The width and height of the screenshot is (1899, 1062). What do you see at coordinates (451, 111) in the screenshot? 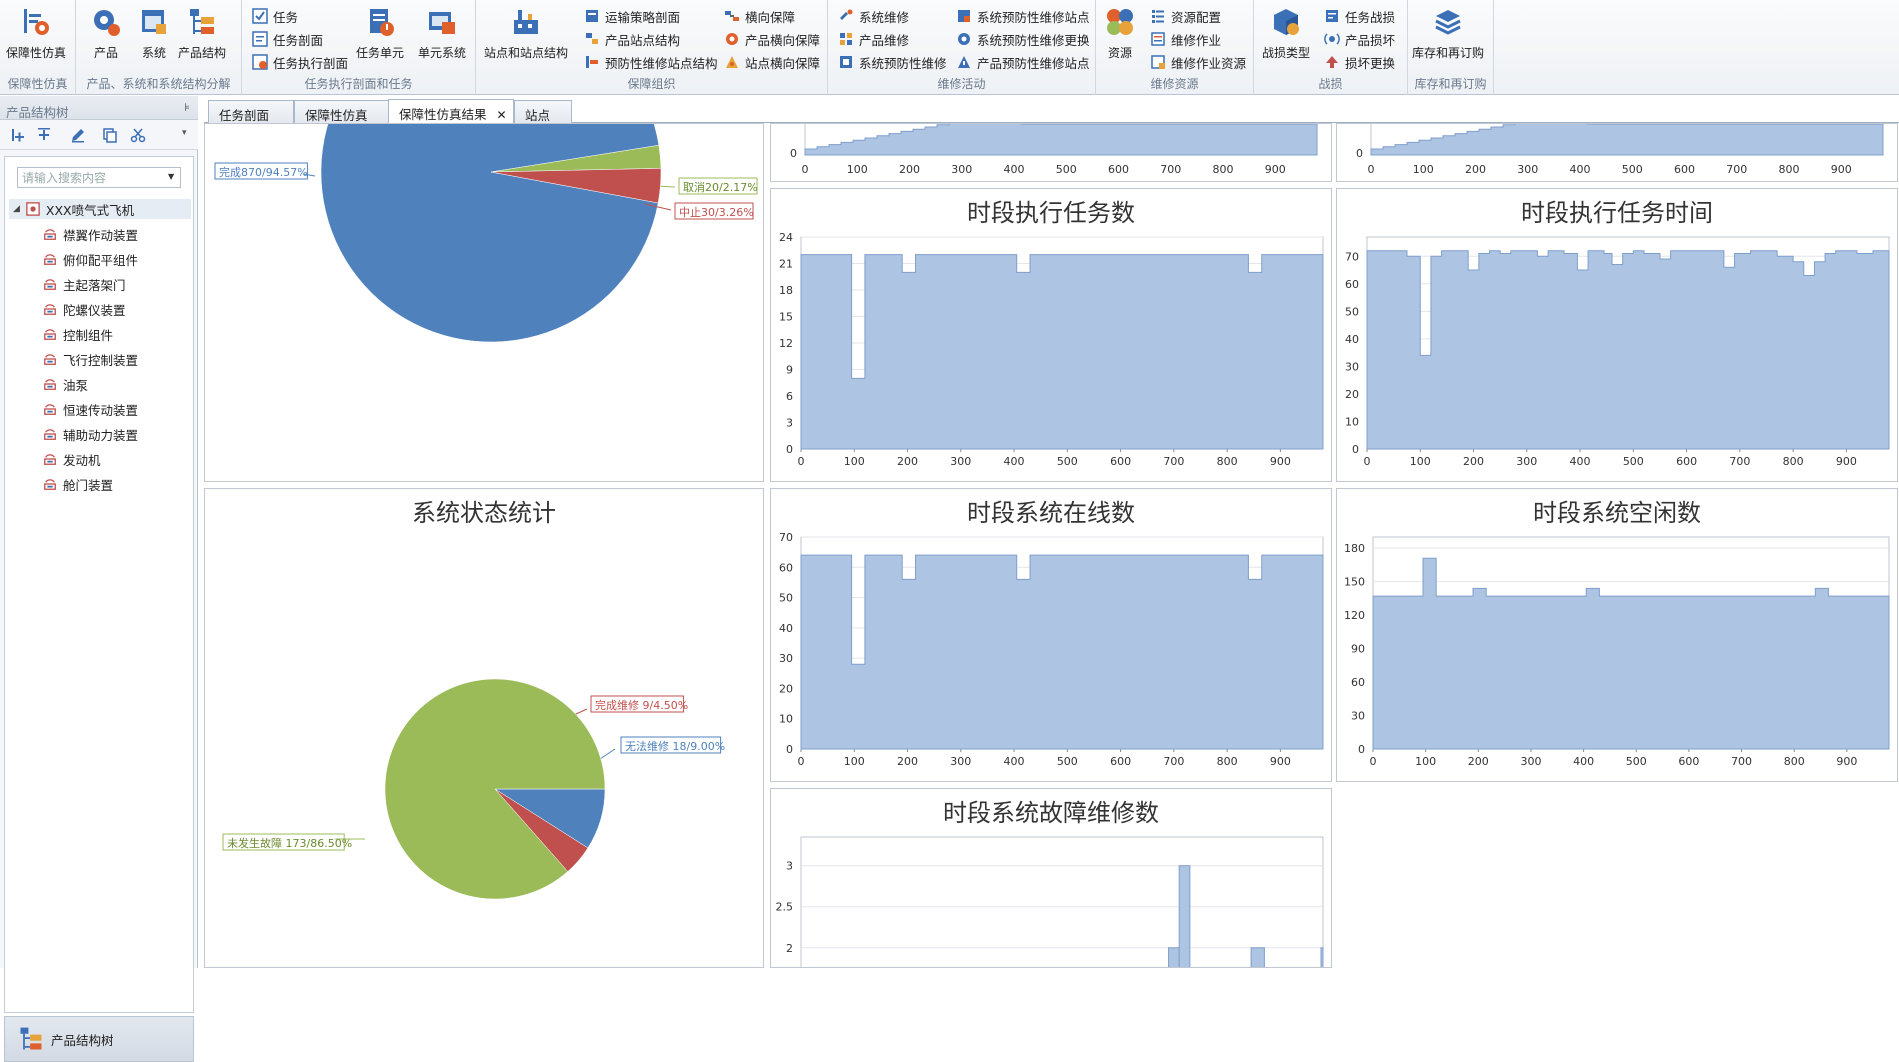
I see `tab-simulation-results: 保障性仿真结果 ✕` at bounding box center [451, 111].